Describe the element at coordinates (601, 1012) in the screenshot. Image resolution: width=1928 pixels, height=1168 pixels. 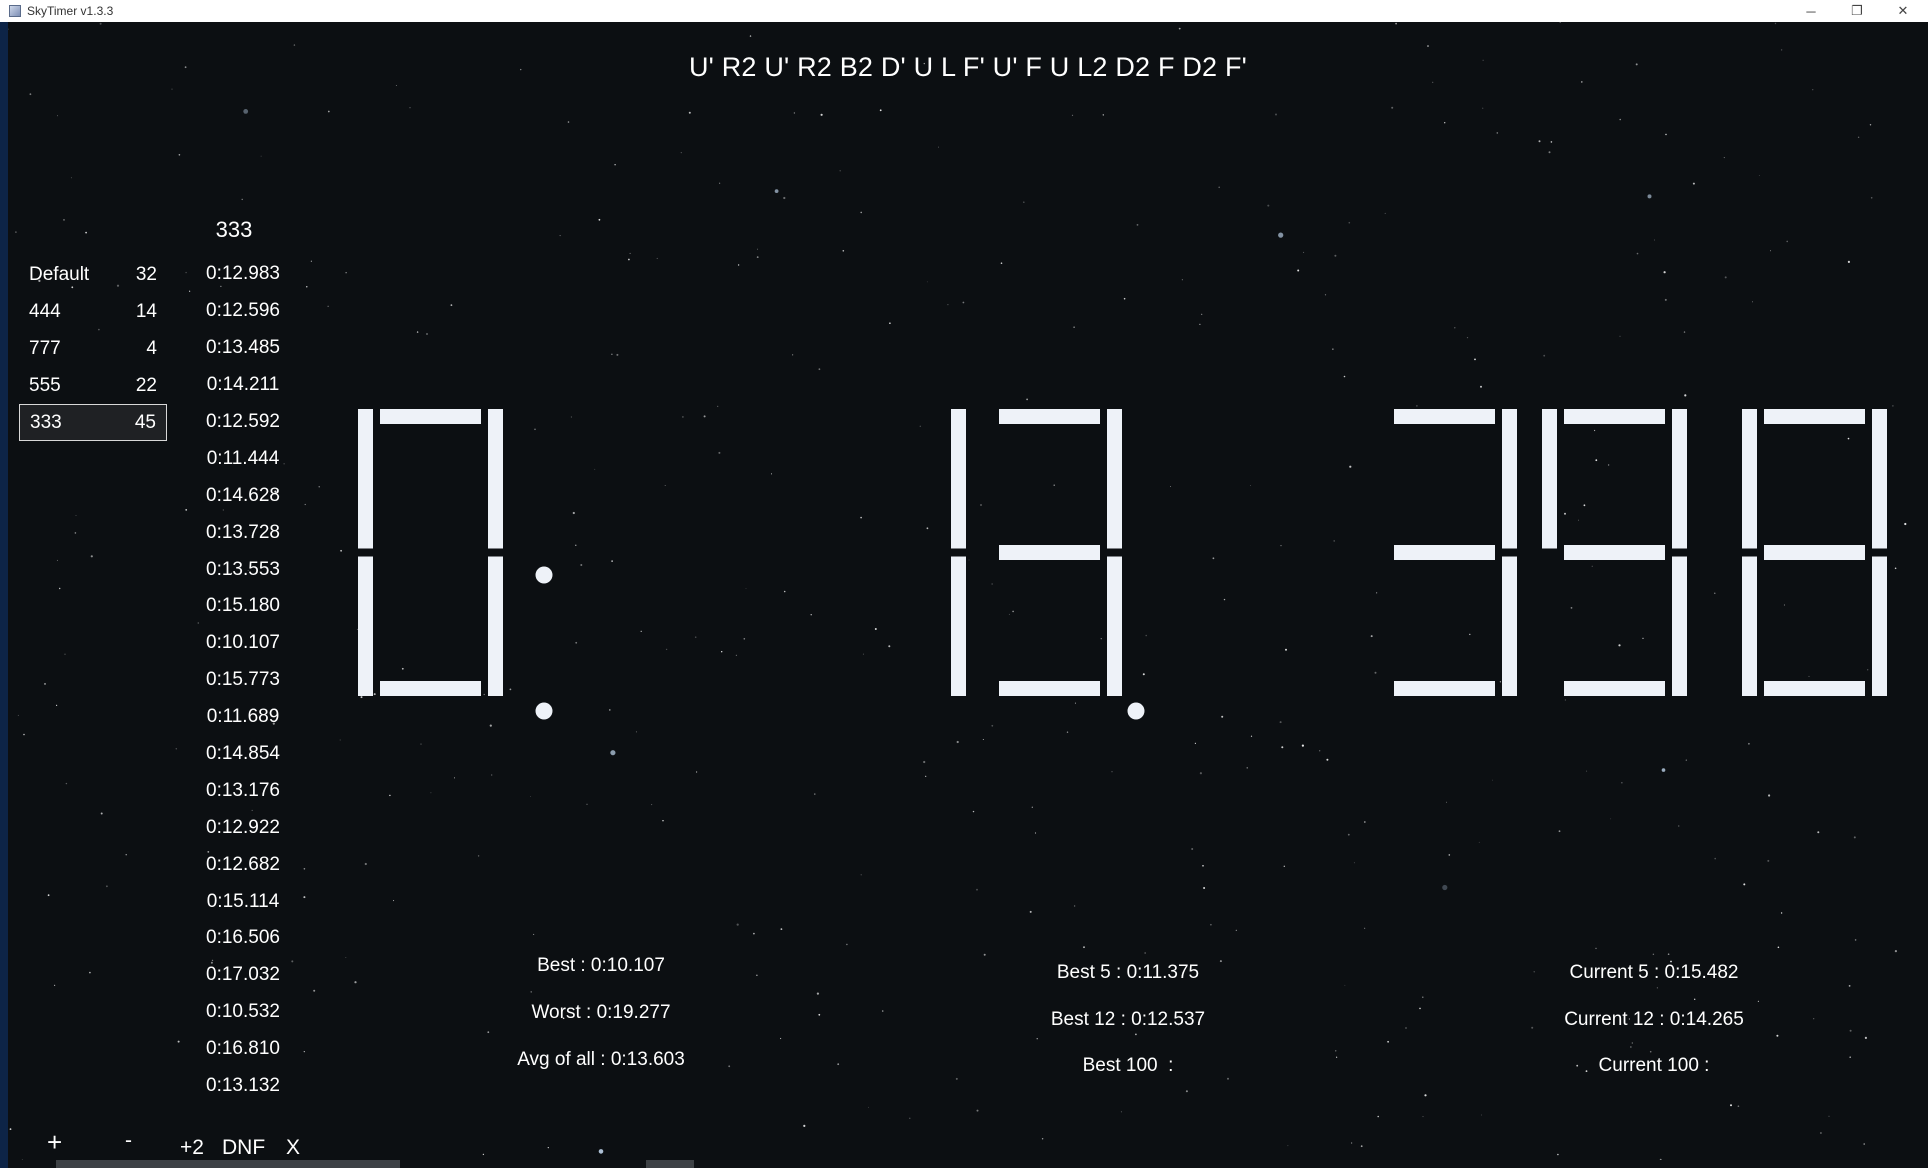
I see `stat-worst: Worst : 0:19.277` at that location.